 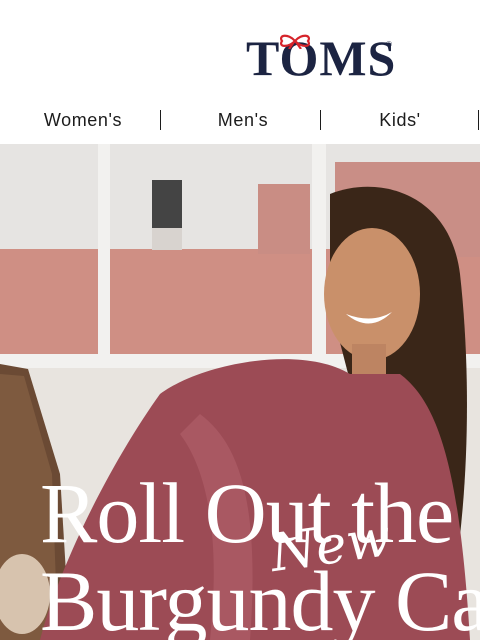 What do you see at coordinates (400, 122) in the screenshot?
I see `nav-item-kids: Kids'` at bounding box center [400, 122].